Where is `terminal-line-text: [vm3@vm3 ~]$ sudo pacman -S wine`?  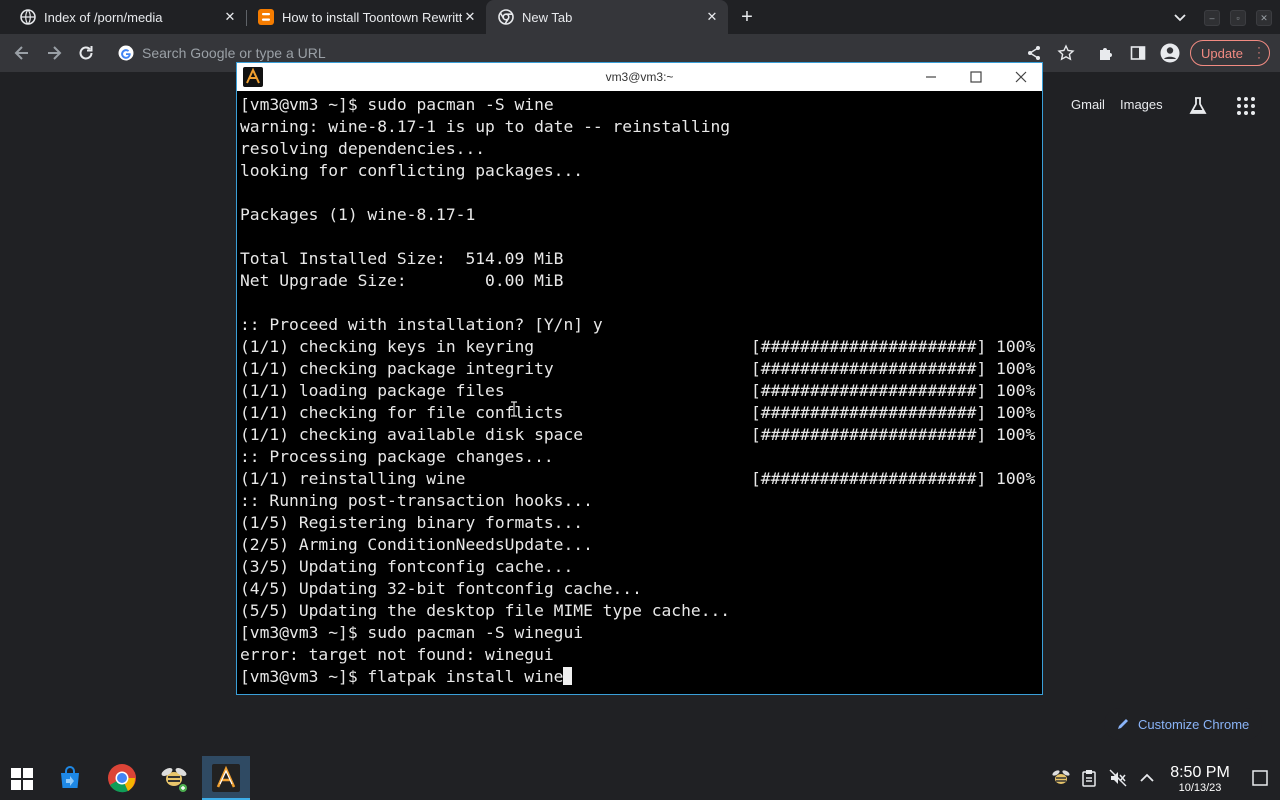
terminal-line-text: [vm3@vm3 ~]$ sudo pacman -S wine is located at coordinates (397, 104).